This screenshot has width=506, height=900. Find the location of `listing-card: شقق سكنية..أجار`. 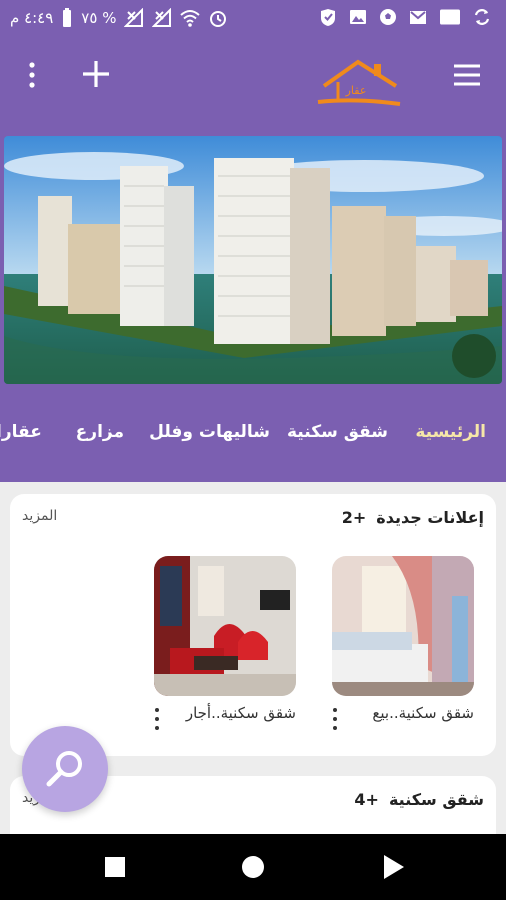

listing-card: شقق سكنية..أجار is located at coordinates (225, 644).